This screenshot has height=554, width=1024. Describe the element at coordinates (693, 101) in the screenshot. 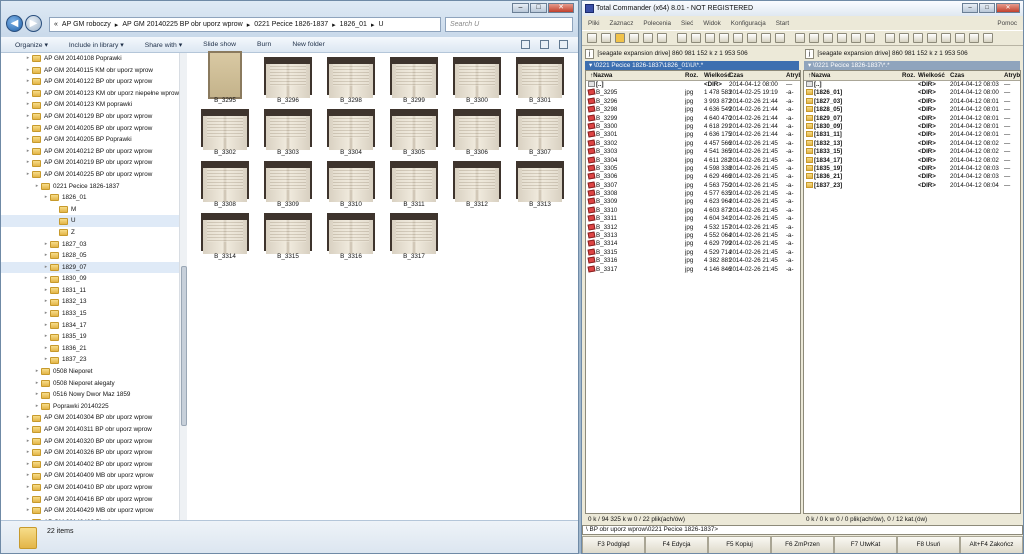

I see `file-row: B_3296 jpg 3 993 872 2014-02-26 21:44 -a-` at that location.